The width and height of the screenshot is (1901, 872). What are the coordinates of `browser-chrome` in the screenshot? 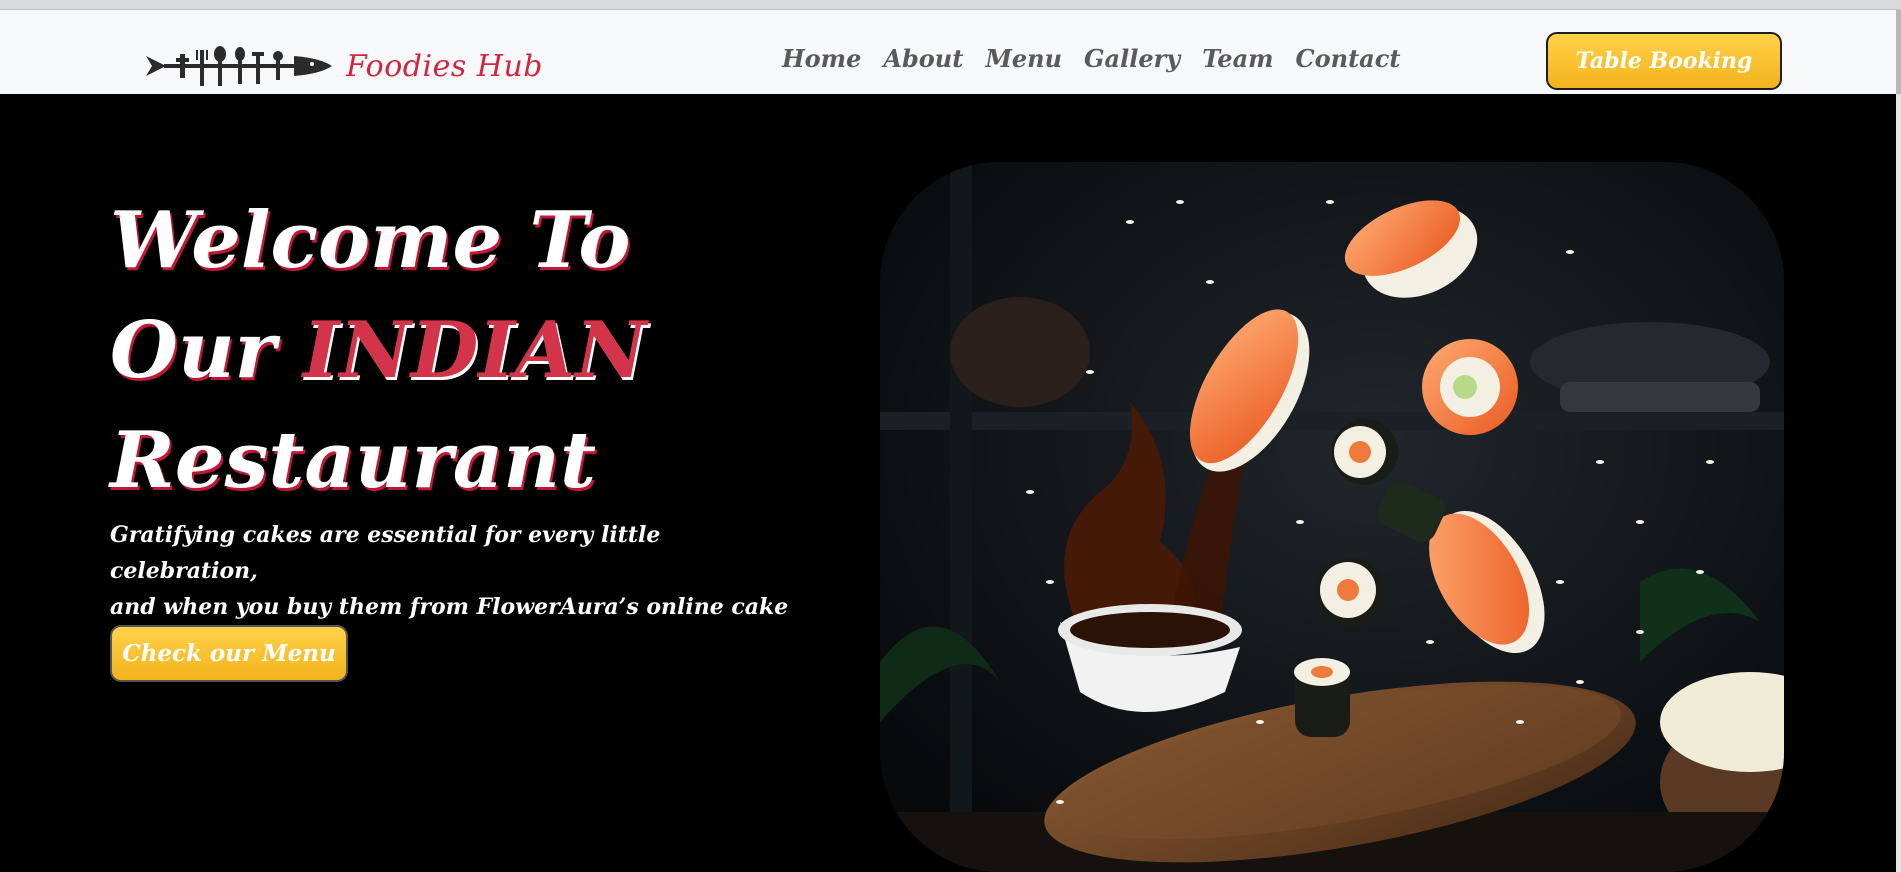 It's located at (950, 5).